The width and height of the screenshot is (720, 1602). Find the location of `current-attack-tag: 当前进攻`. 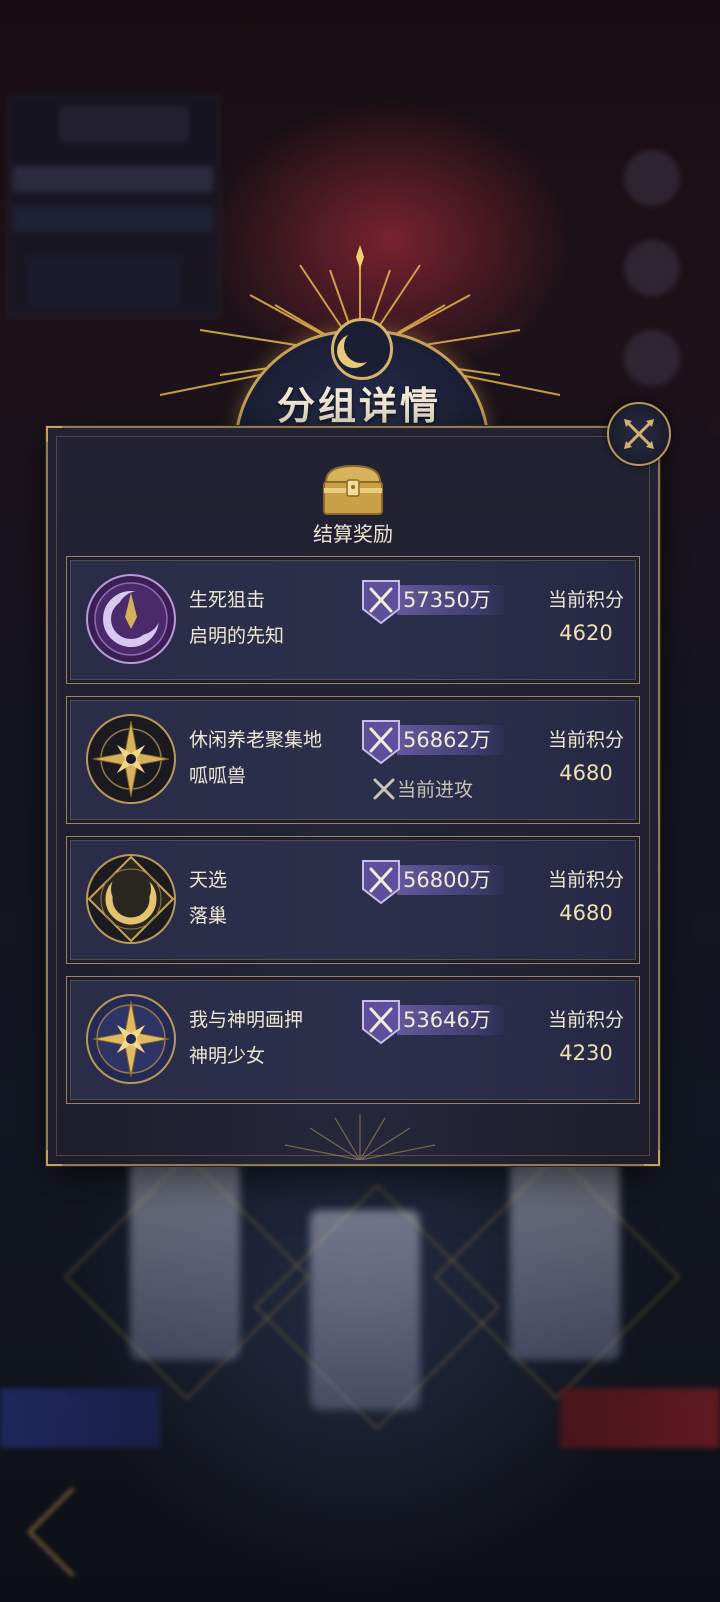

current-attack-tag: 当前进攻 is located at coordinates (422, 788).